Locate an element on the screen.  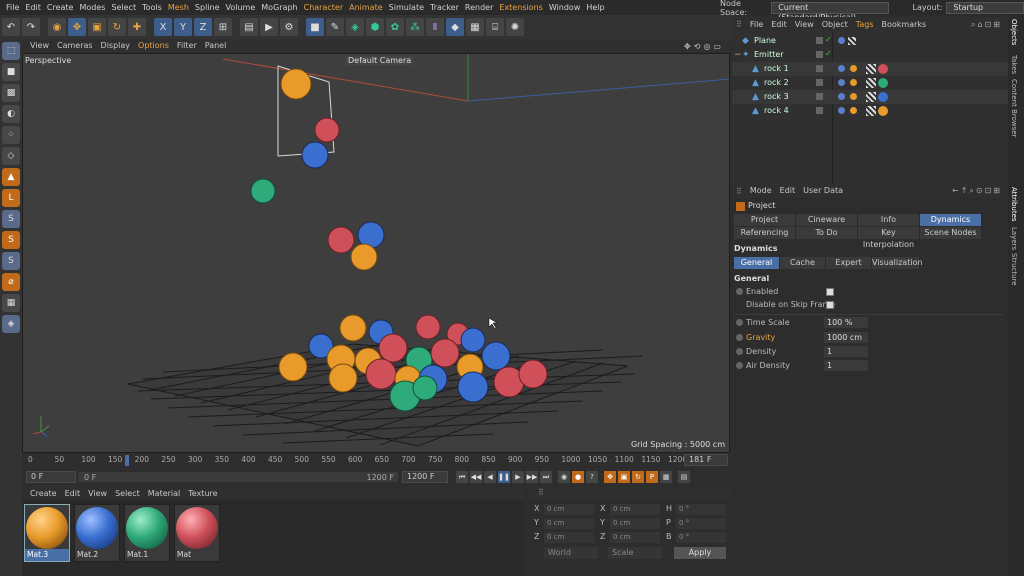
menu-spline: Spline is located at coordinates (207, 7).